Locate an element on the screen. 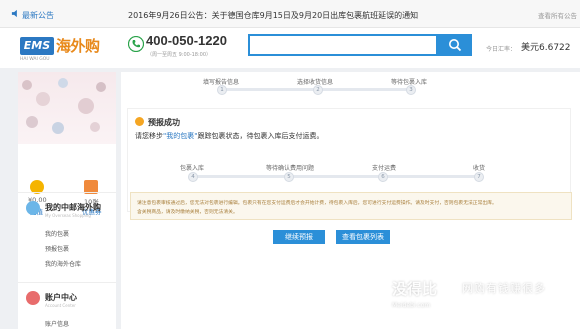  sidebar-item-forecast-package: 预报包裹 is located at coordinates (57, 248).